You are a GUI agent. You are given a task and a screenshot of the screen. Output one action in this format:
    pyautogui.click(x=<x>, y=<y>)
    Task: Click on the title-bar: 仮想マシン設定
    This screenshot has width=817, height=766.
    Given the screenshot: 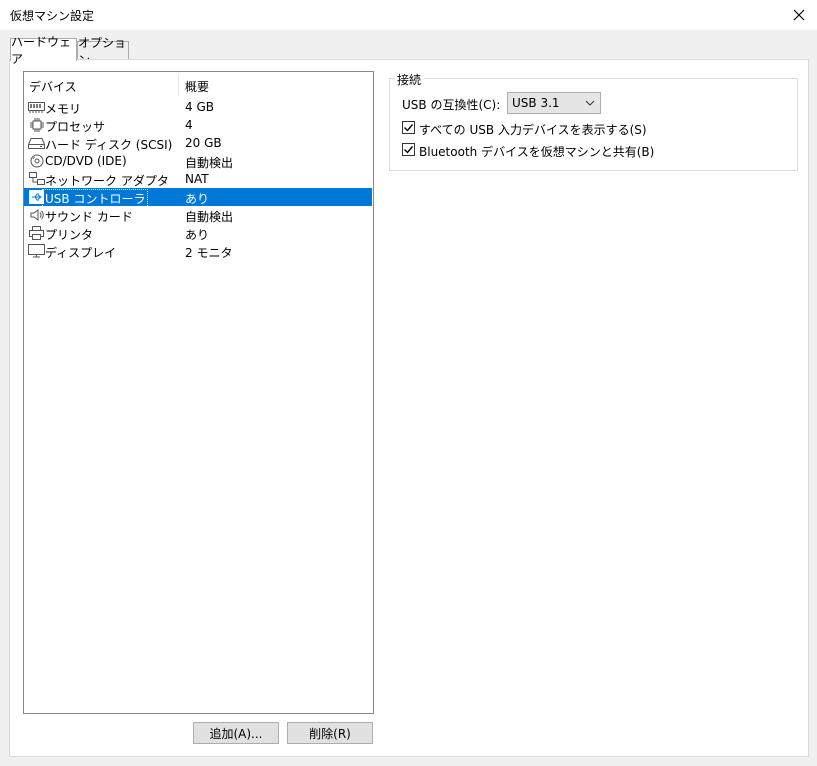 What is the action you would take?
    pyautogui.click(x=408, y=15)
    